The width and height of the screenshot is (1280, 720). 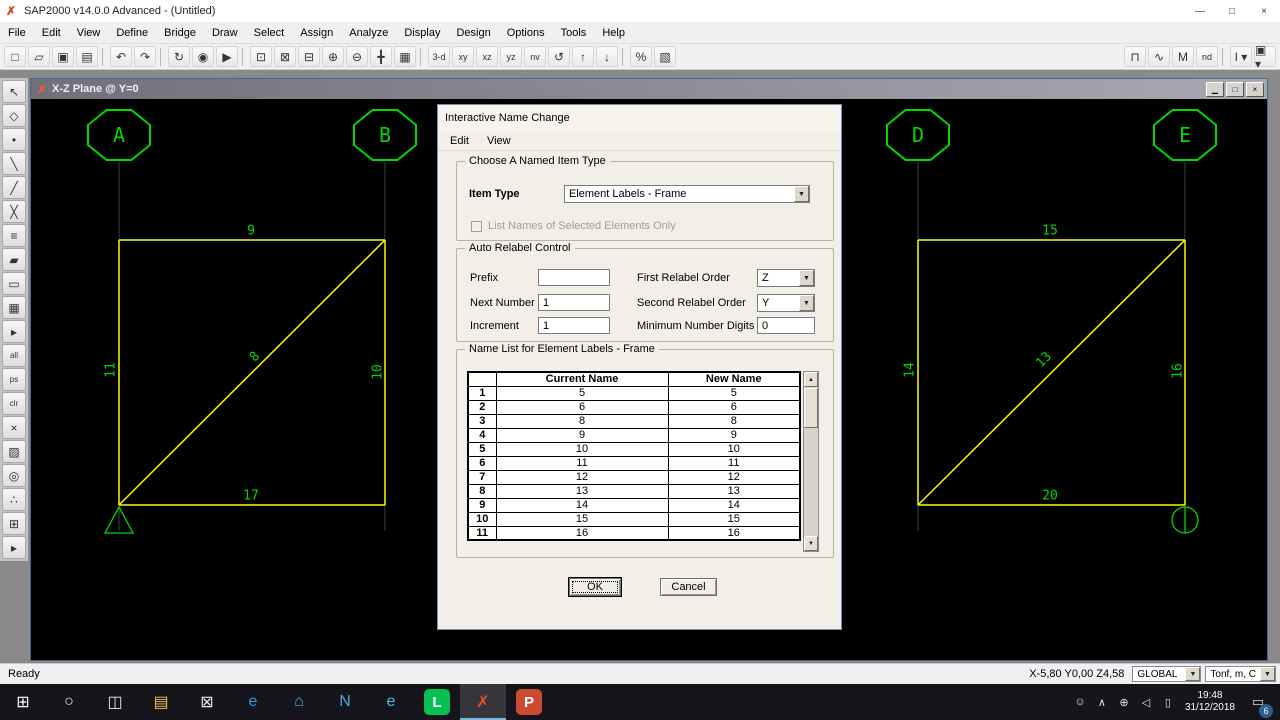 What do you see at coordinates (63, 56) in the screenshot?
I see `save-model-button: ▣` at bounding box center [63, 56].